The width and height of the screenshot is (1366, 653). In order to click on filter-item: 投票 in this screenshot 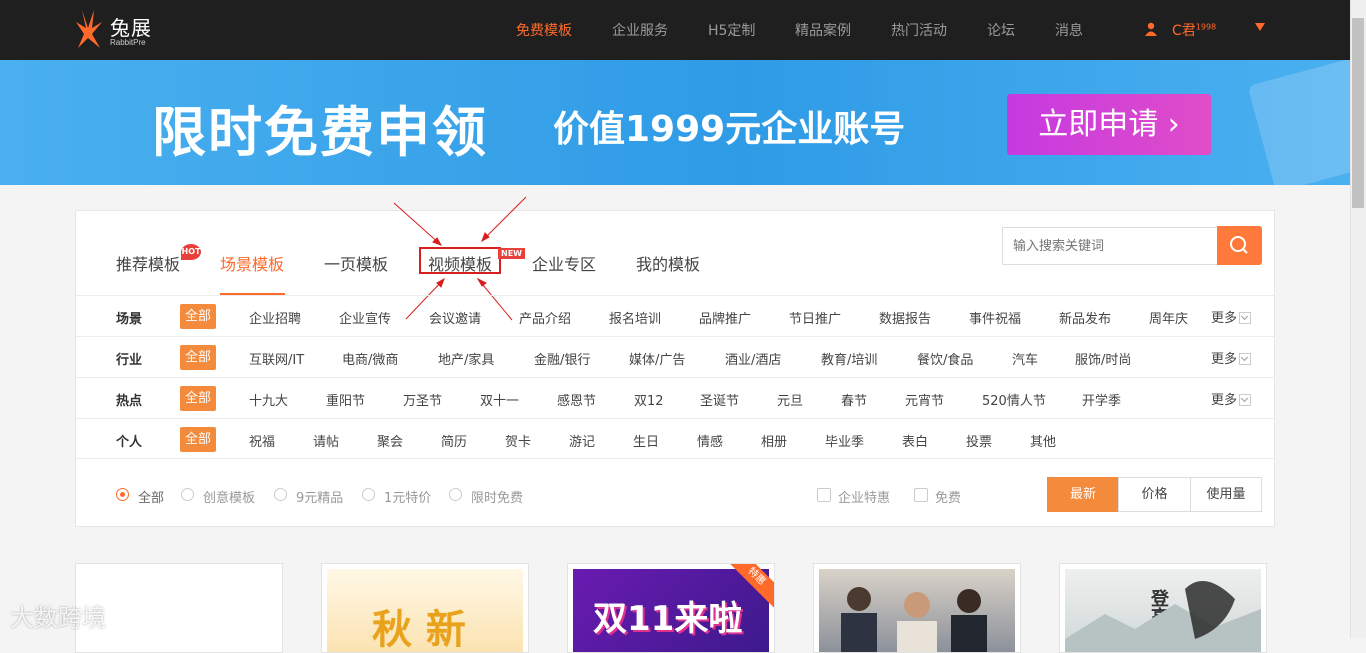, I will do `click(979, 440)`.